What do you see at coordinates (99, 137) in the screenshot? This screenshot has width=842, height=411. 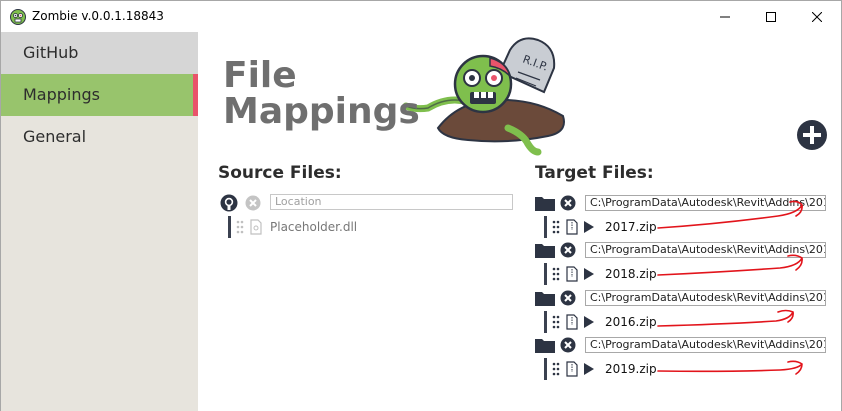 I see `sidebar-item-general: General` at bounding box center [99, 137].